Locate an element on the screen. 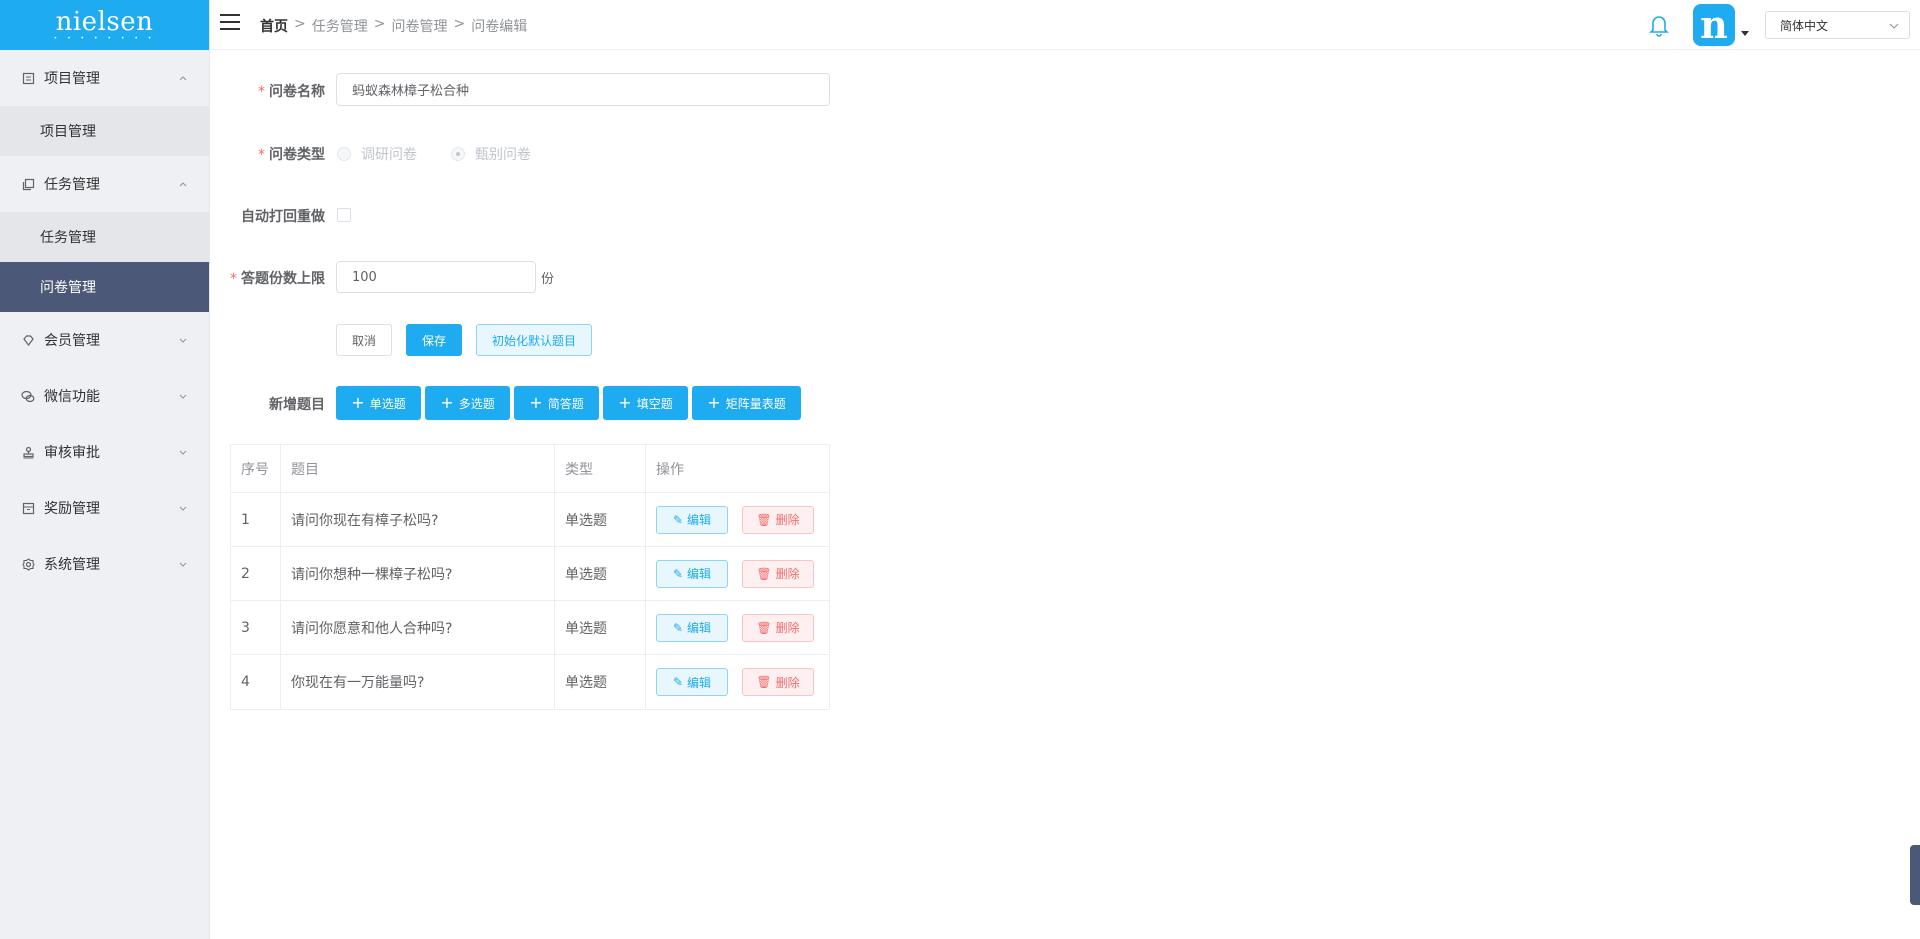 The width and height of the screenshot is (1920, 939). init-default-questions-button: 初始化默认题目 is located at coordinates (534, 340).